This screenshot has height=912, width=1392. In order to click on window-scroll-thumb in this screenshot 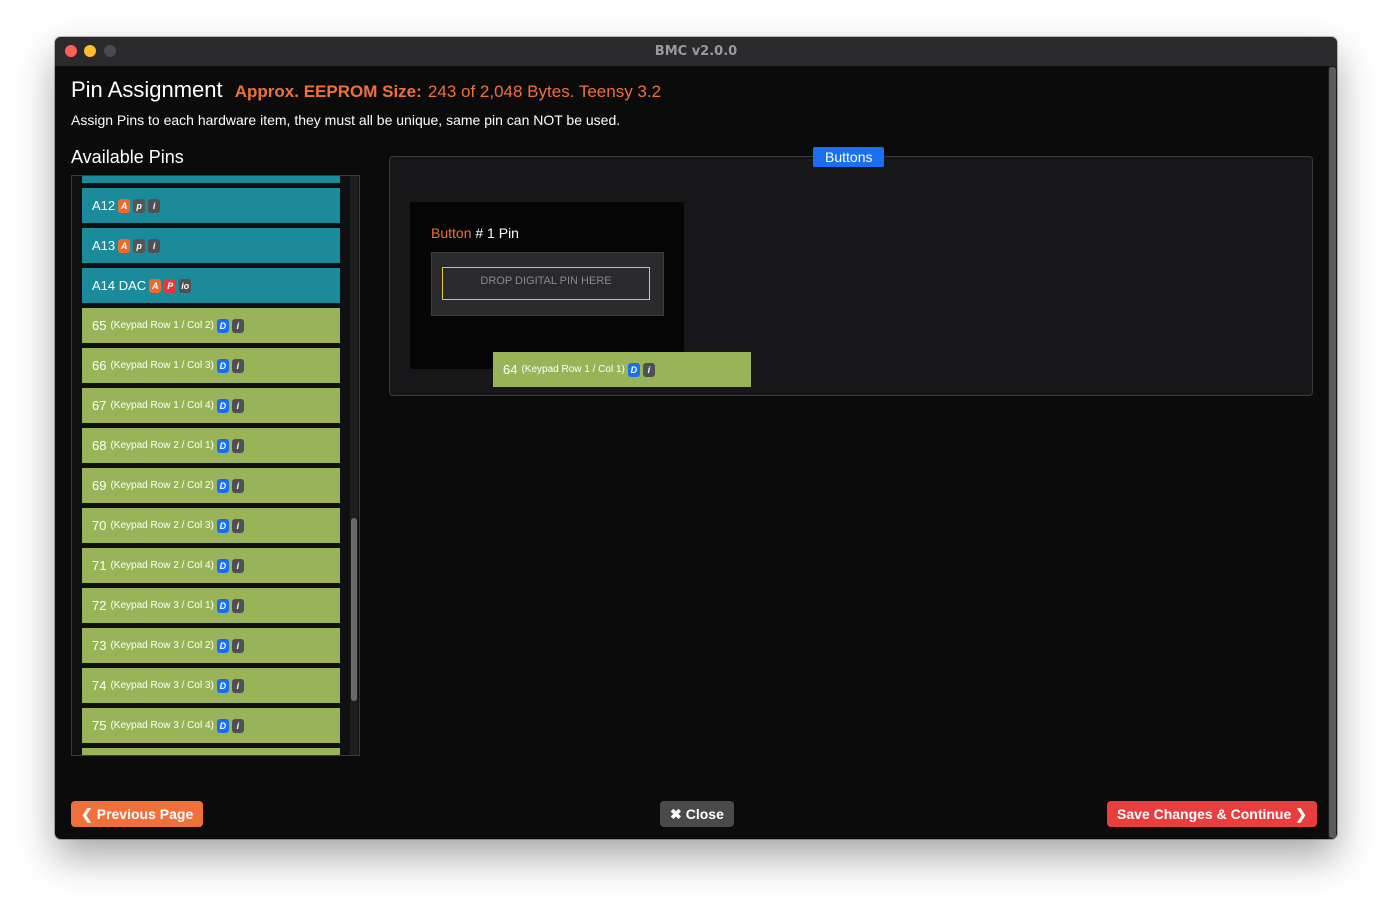, I will do `click(1332, 452)`.